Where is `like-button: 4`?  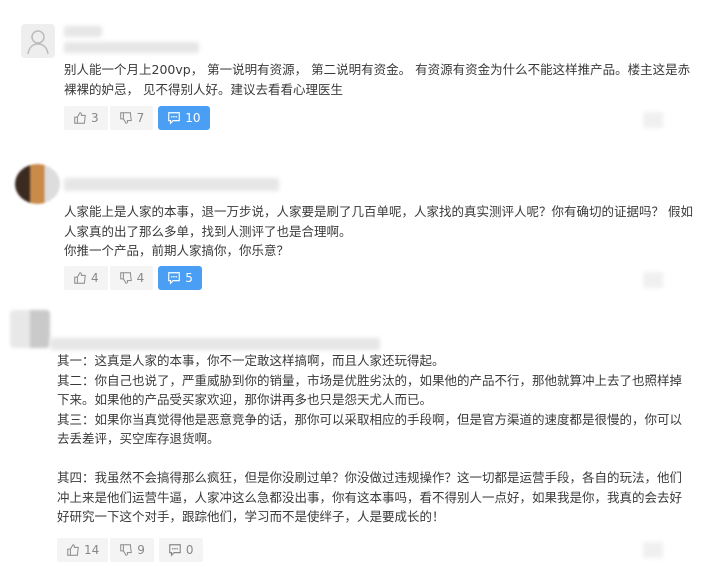 like-button: 4 is located at coordinates (86, 278).